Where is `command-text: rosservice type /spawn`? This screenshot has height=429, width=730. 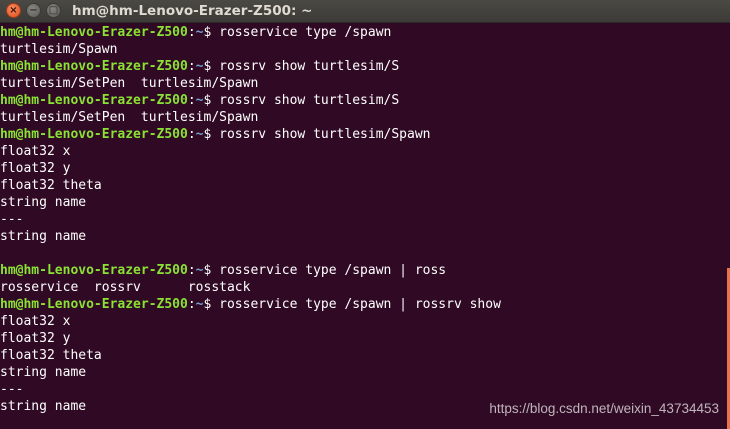 command-text: rosservice type /spawn is located at coordinates (305, 32).